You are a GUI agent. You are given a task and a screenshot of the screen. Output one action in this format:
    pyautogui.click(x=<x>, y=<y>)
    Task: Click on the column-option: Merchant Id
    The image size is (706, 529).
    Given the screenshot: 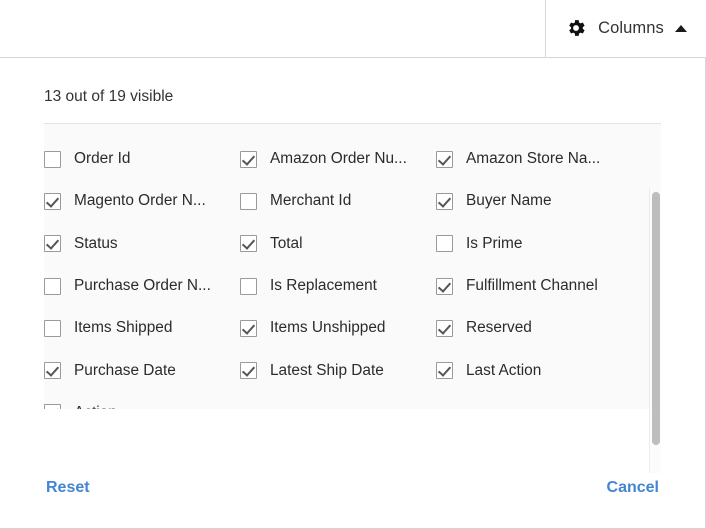 What is the action you would take?
    pyautogui.click(x=338, y=201)
    